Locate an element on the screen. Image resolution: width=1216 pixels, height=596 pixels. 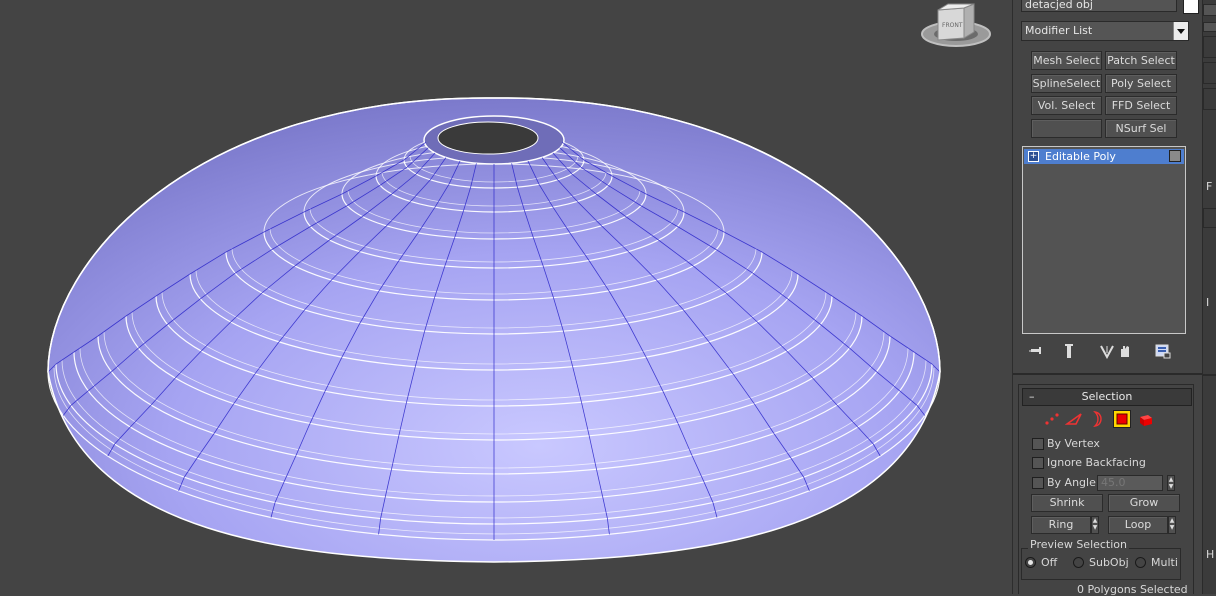
by-vertex-checkbox is located at coordinates (1038, 444).